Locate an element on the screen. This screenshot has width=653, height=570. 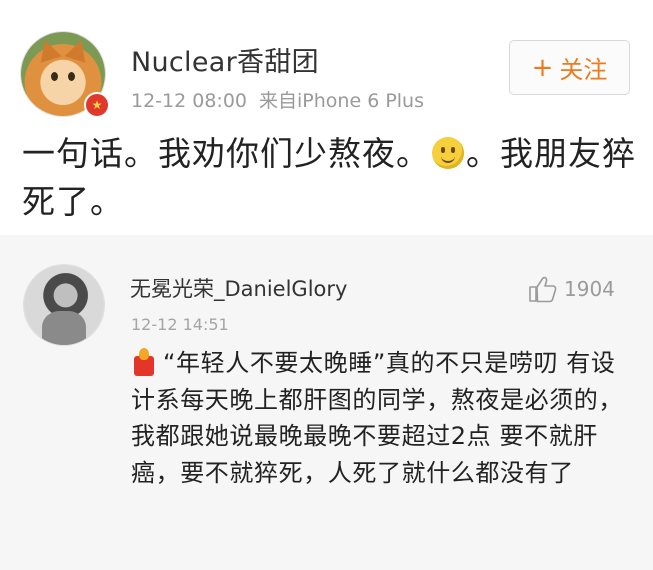
follow-button: + 关注 is located at coordinates (569, 67).